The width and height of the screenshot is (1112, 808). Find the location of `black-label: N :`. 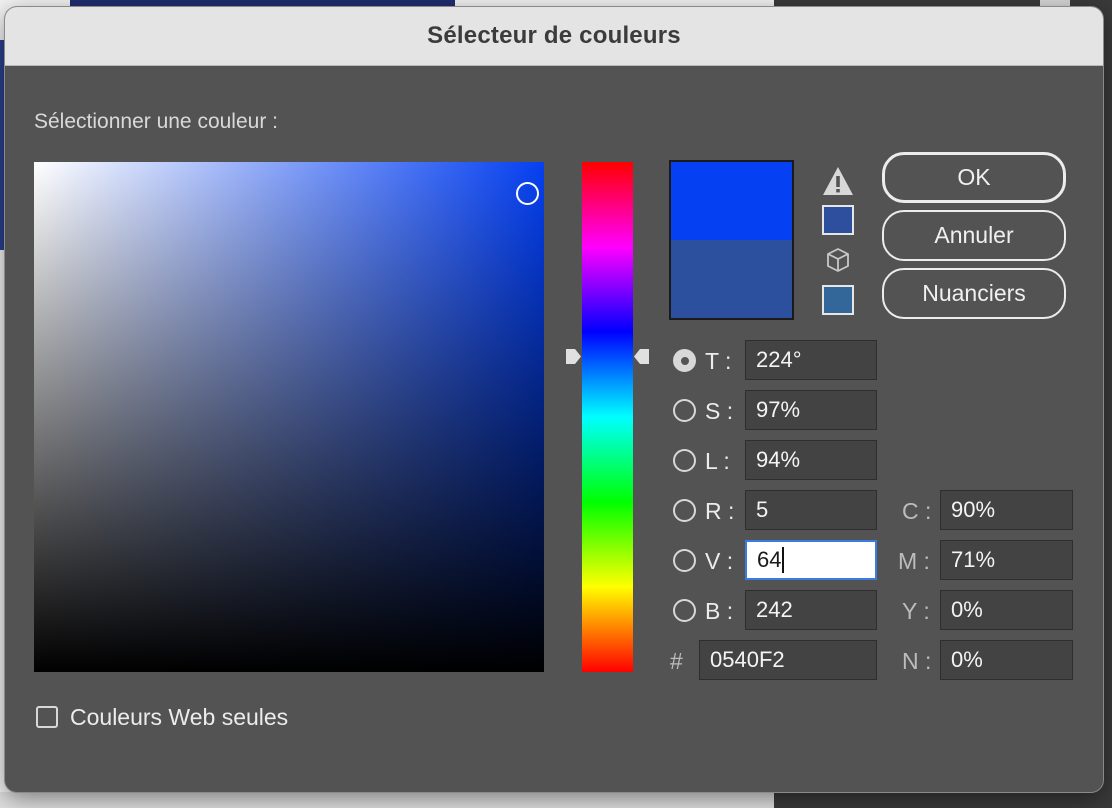

black-label: N : is located at coordinates (917, 661).